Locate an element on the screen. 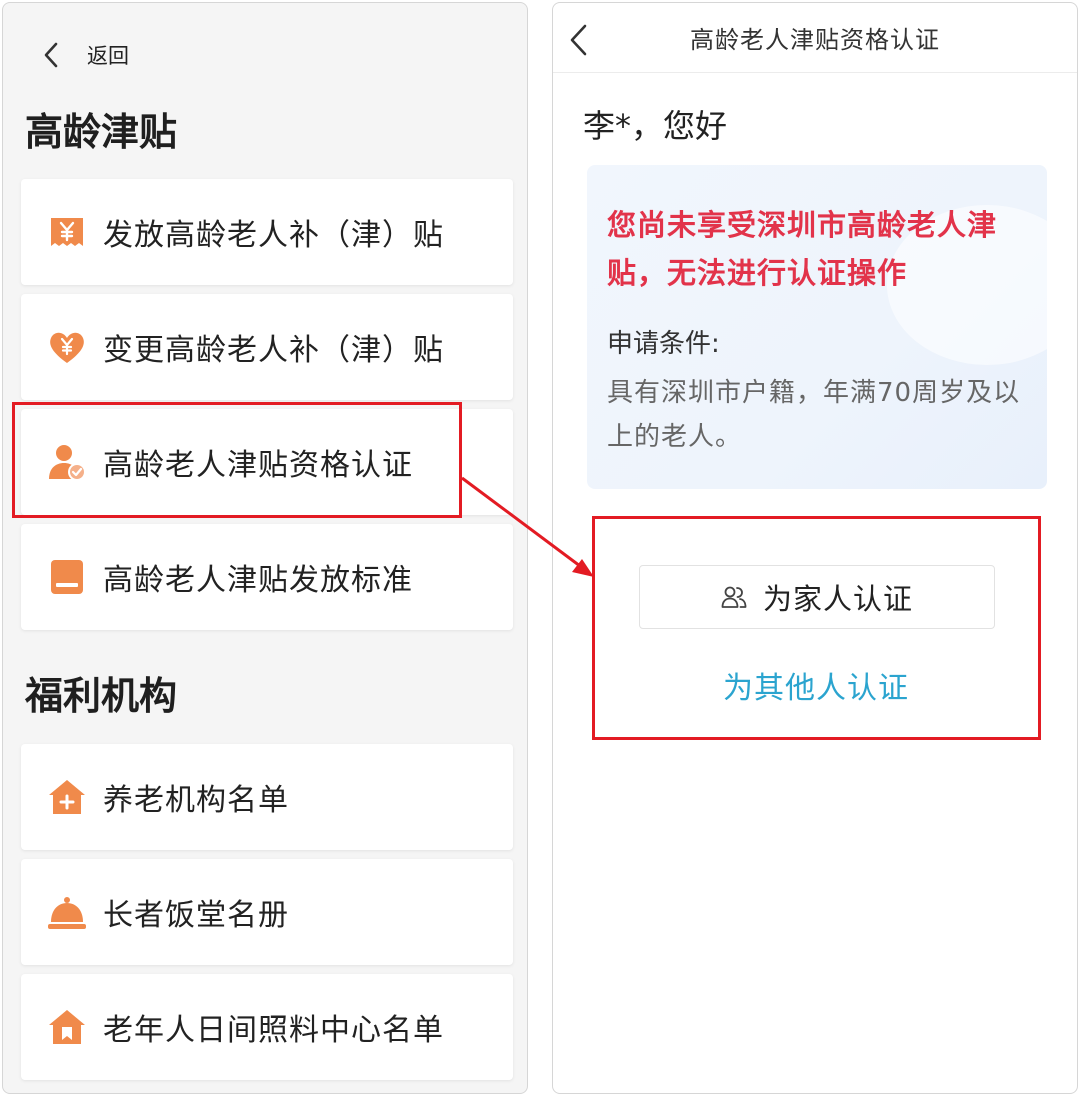 This screenshot has height=1096, width=1080. list-item-label: 养老机构名单 is located at coordinates (196, 800).